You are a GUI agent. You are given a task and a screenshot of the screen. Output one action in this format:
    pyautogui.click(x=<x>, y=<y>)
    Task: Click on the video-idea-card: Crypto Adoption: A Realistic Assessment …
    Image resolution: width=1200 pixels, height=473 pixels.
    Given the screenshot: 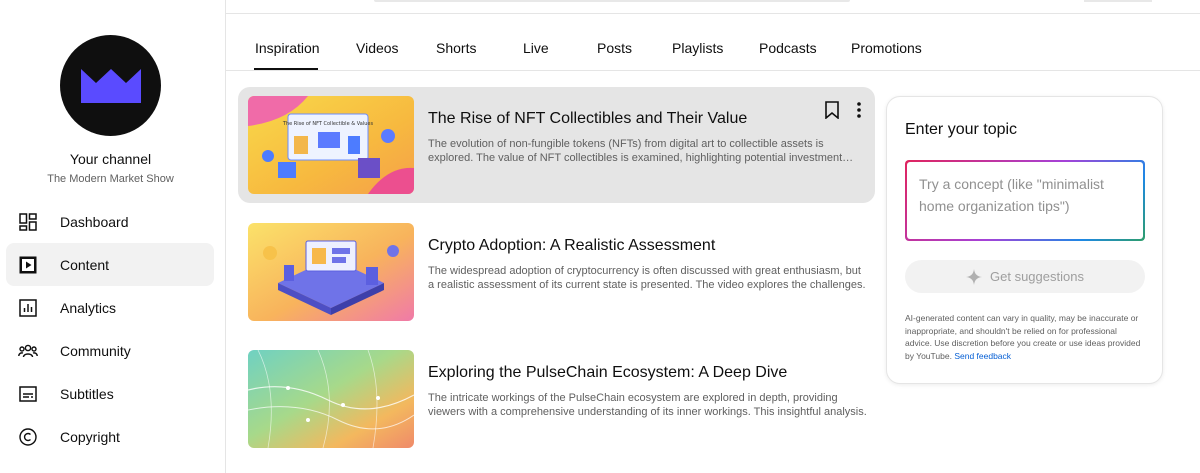 What is the action you would take?
    pyautogui.click(x=556, y=272)
    